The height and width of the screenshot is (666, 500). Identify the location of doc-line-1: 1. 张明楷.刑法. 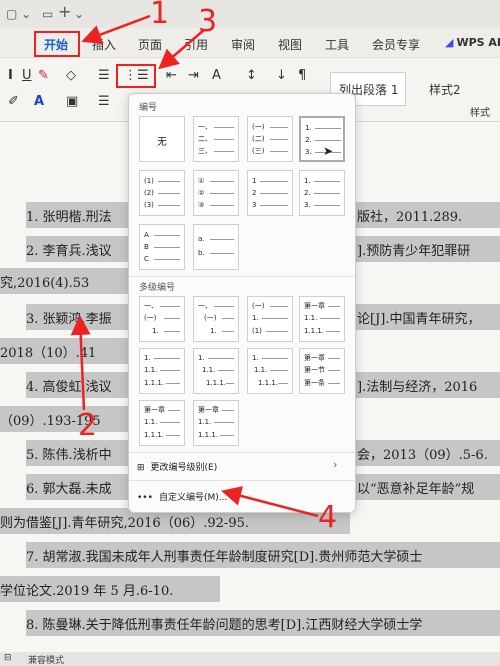
(69, 217).